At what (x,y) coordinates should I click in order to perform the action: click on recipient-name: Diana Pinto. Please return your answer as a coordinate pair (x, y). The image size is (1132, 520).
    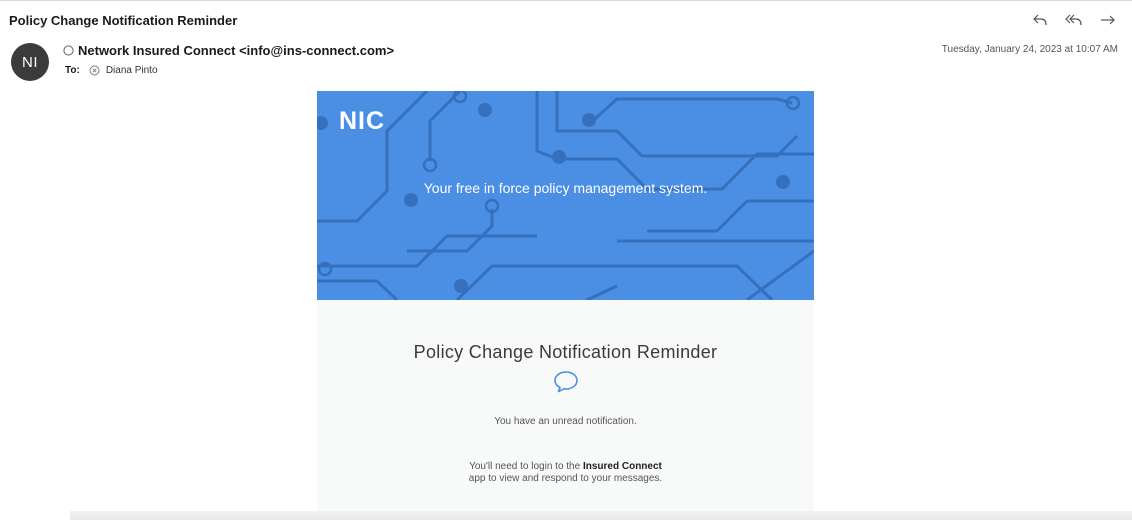
    Looking at the image, I should click on (132, 70).